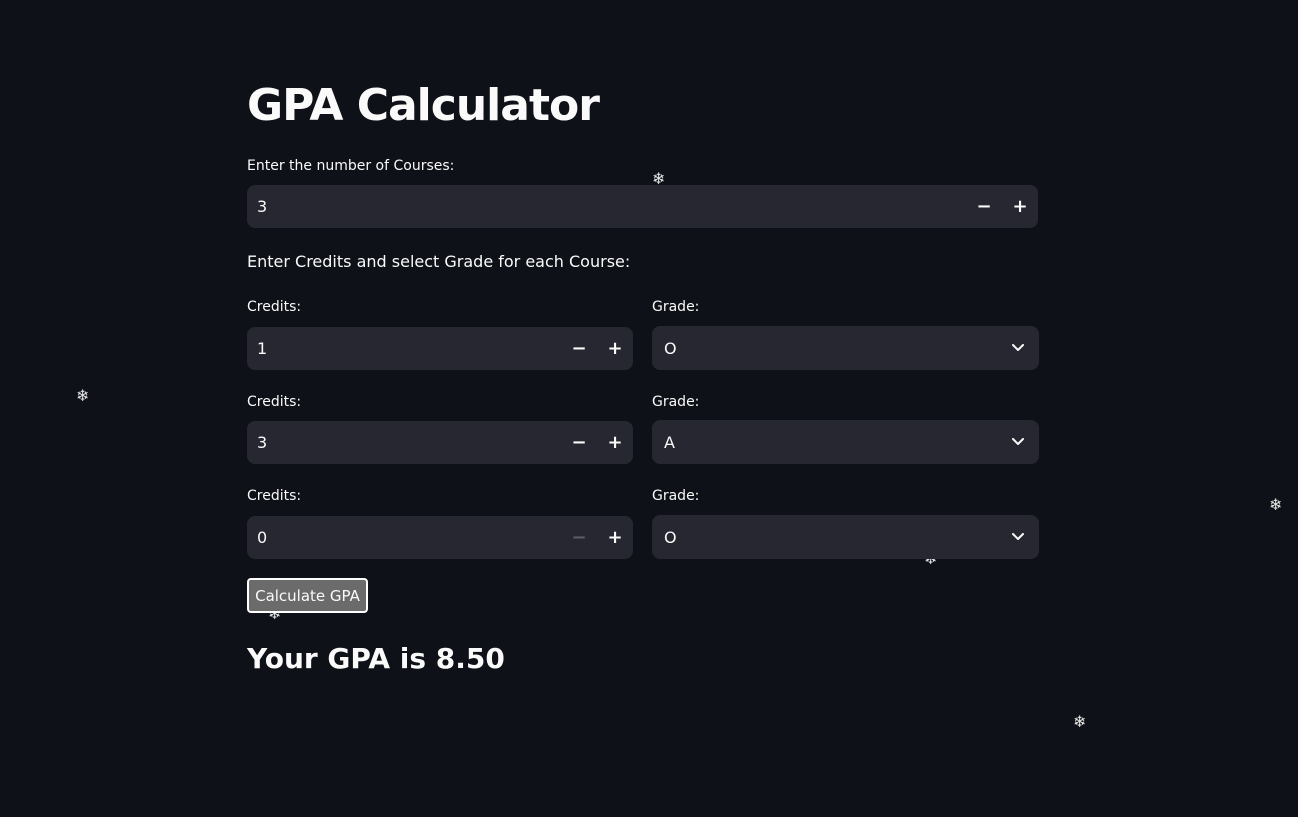  I want to click on credits-input: 0 − +, so click(440, 537).